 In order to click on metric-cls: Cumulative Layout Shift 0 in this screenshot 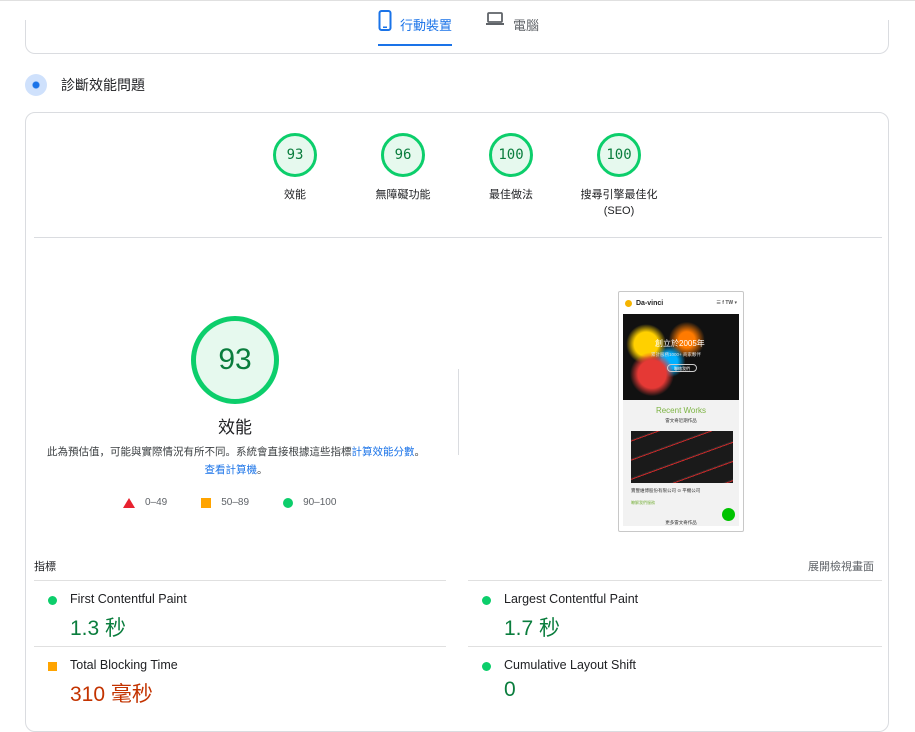, I will do `click(675, 679)`.